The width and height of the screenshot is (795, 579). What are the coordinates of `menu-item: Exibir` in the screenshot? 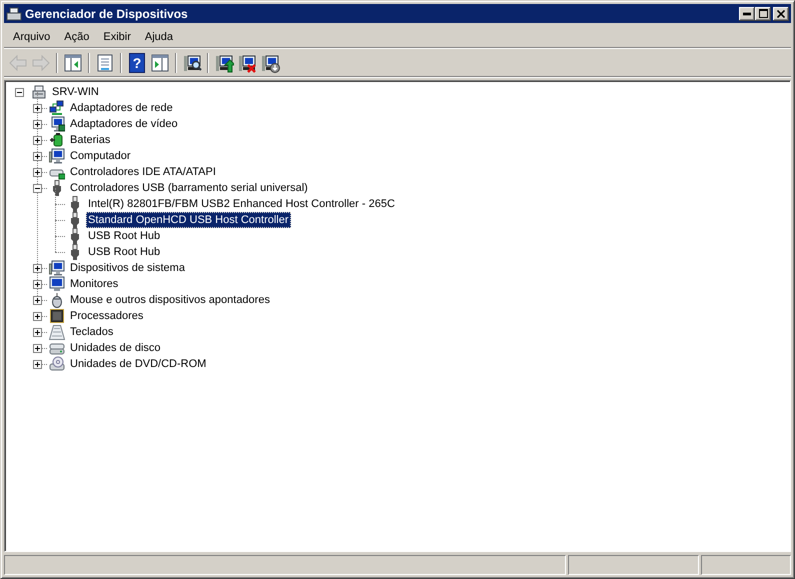 It's located at (117, 37).